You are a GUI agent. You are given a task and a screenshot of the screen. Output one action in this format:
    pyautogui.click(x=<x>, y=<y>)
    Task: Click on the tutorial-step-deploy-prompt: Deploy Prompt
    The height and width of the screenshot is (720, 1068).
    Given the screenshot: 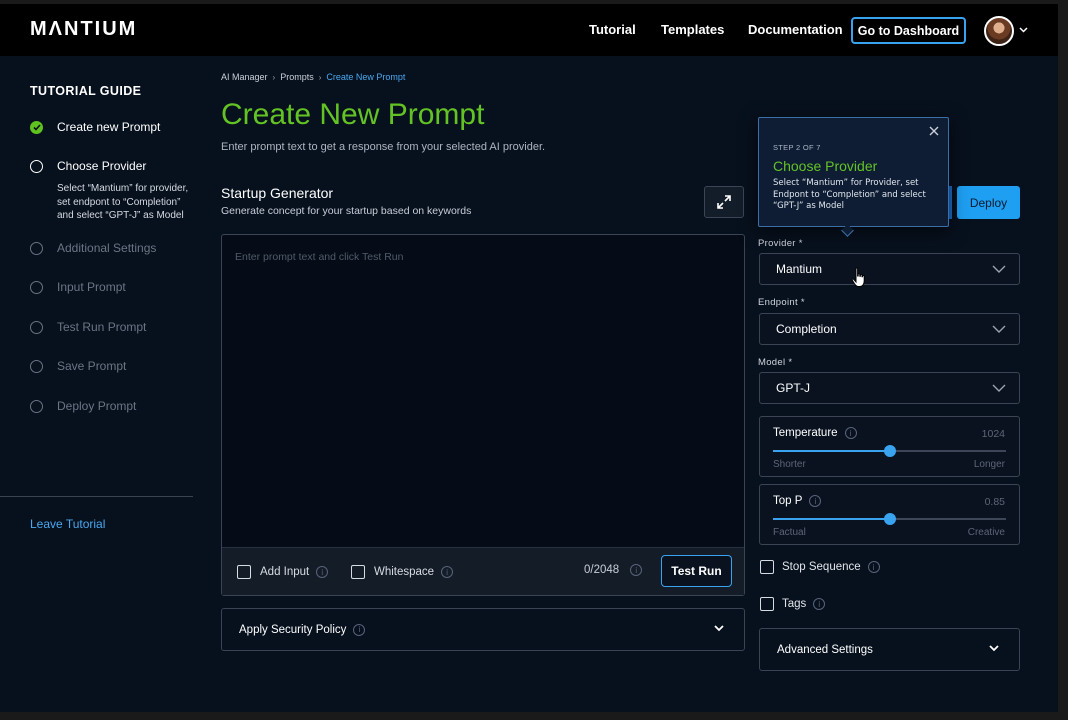 What is the action you would take?
    pyautogui.click(x=83, y=406)
    